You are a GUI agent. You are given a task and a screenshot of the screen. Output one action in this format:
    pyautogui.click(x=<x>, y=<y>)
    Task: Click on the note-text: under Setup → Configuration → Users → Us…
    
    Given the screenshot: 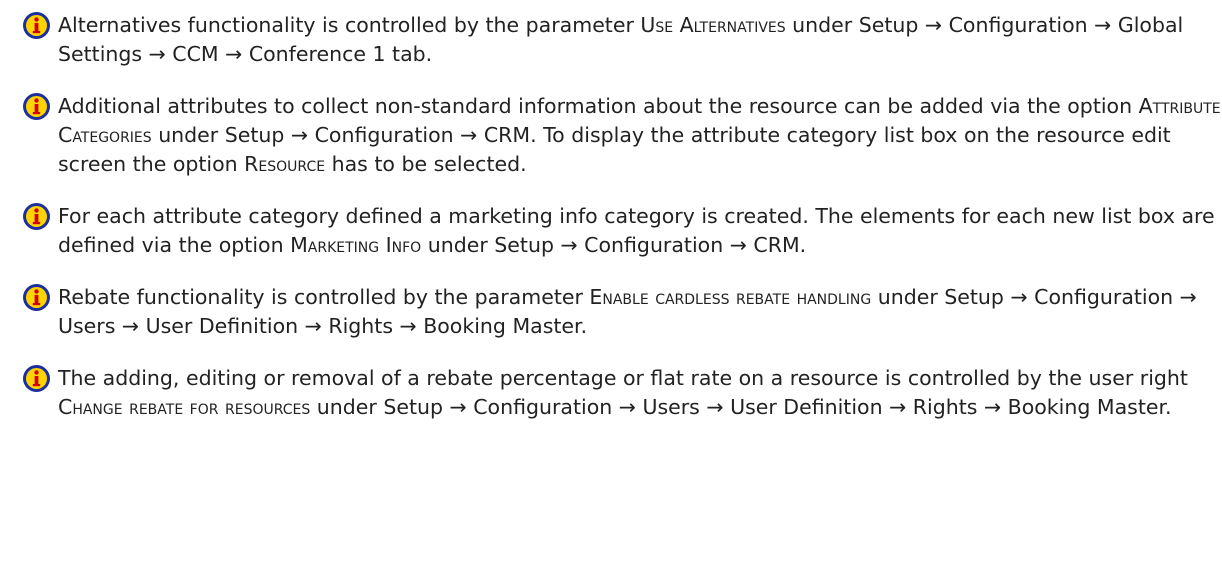 What is the action you would take?
    pyautogui.click(x=741, y=407)
    